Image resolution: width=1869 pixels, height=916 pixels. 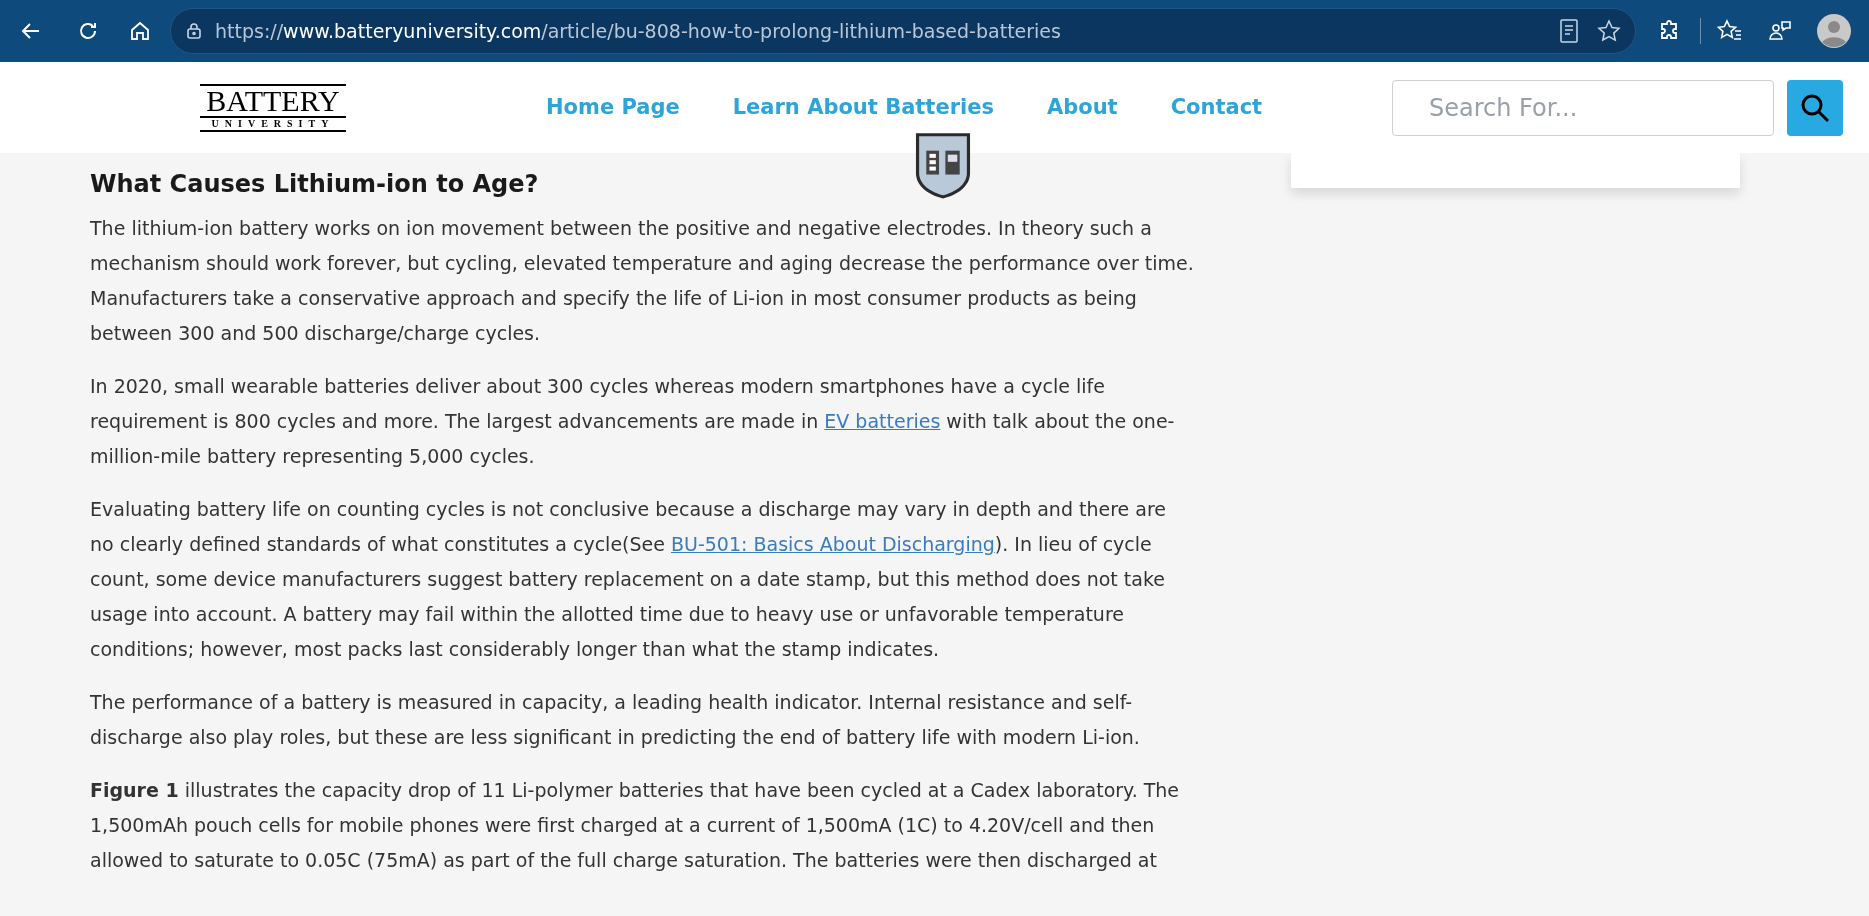 I want to click on battery-university-logo: BATTERY UNIVERSITY, so click(x=273, y=107).